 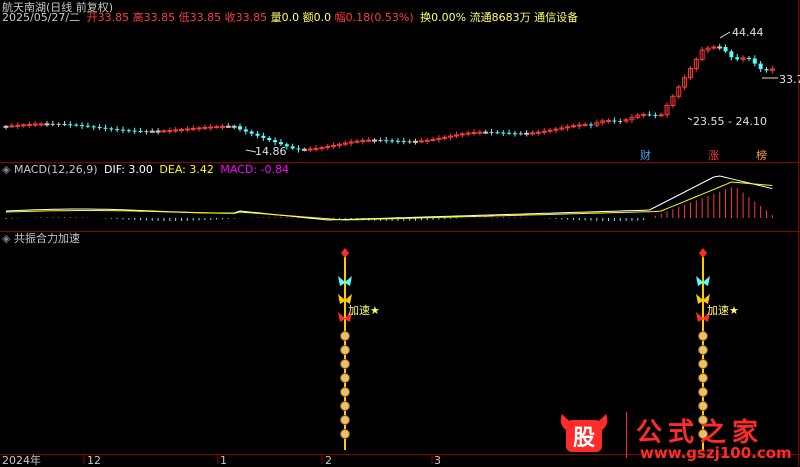 What do you see at coordinates (730, 121) in the screenshot?
I see `range-label: 23.55 - 24.10` at bounding box center [730, 121].